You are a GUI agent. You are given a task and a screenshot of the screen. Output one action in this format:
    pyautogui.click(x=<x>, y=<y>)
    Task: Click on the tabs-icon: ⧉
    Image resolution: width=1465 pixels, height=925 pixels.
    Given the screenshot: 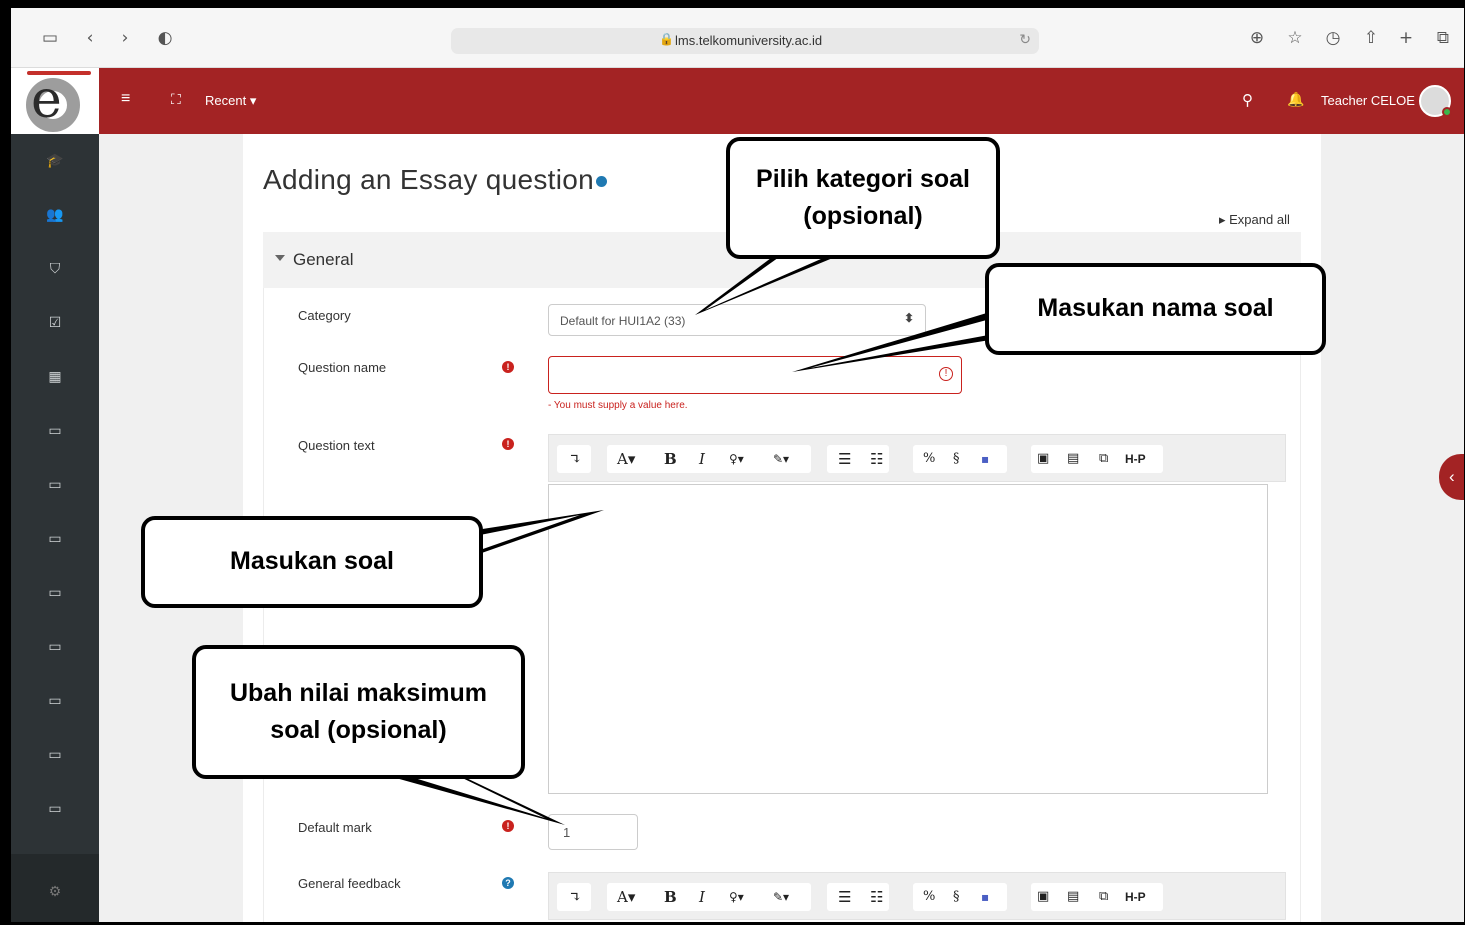 What is the action you would take?
    pyautogui.click(x=1443, y=38)
    